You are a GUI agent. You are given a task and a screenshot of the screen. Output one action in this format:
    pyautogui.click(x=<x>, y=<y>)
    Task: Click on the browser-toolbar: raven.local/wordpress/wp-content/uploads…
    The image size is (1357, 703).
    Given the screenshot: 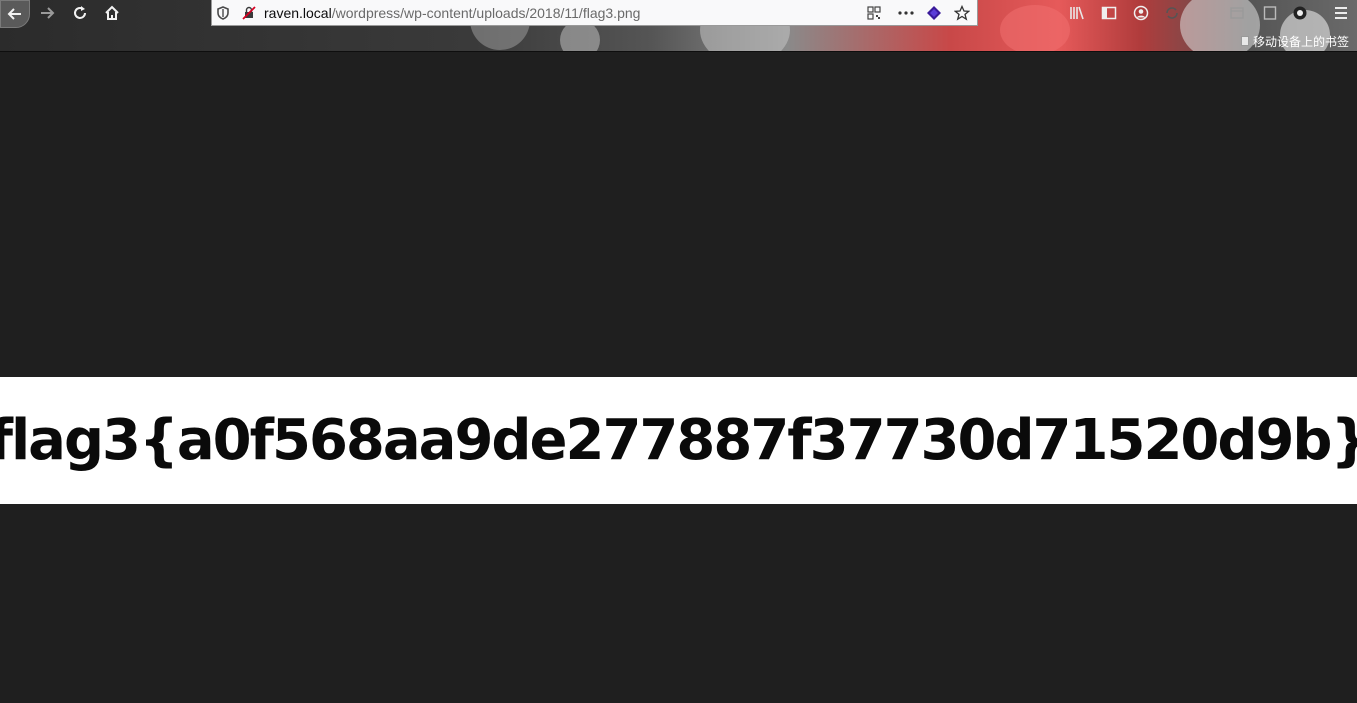 What is the action you would take?
    pyautogui.click(x=678, y=26)
    